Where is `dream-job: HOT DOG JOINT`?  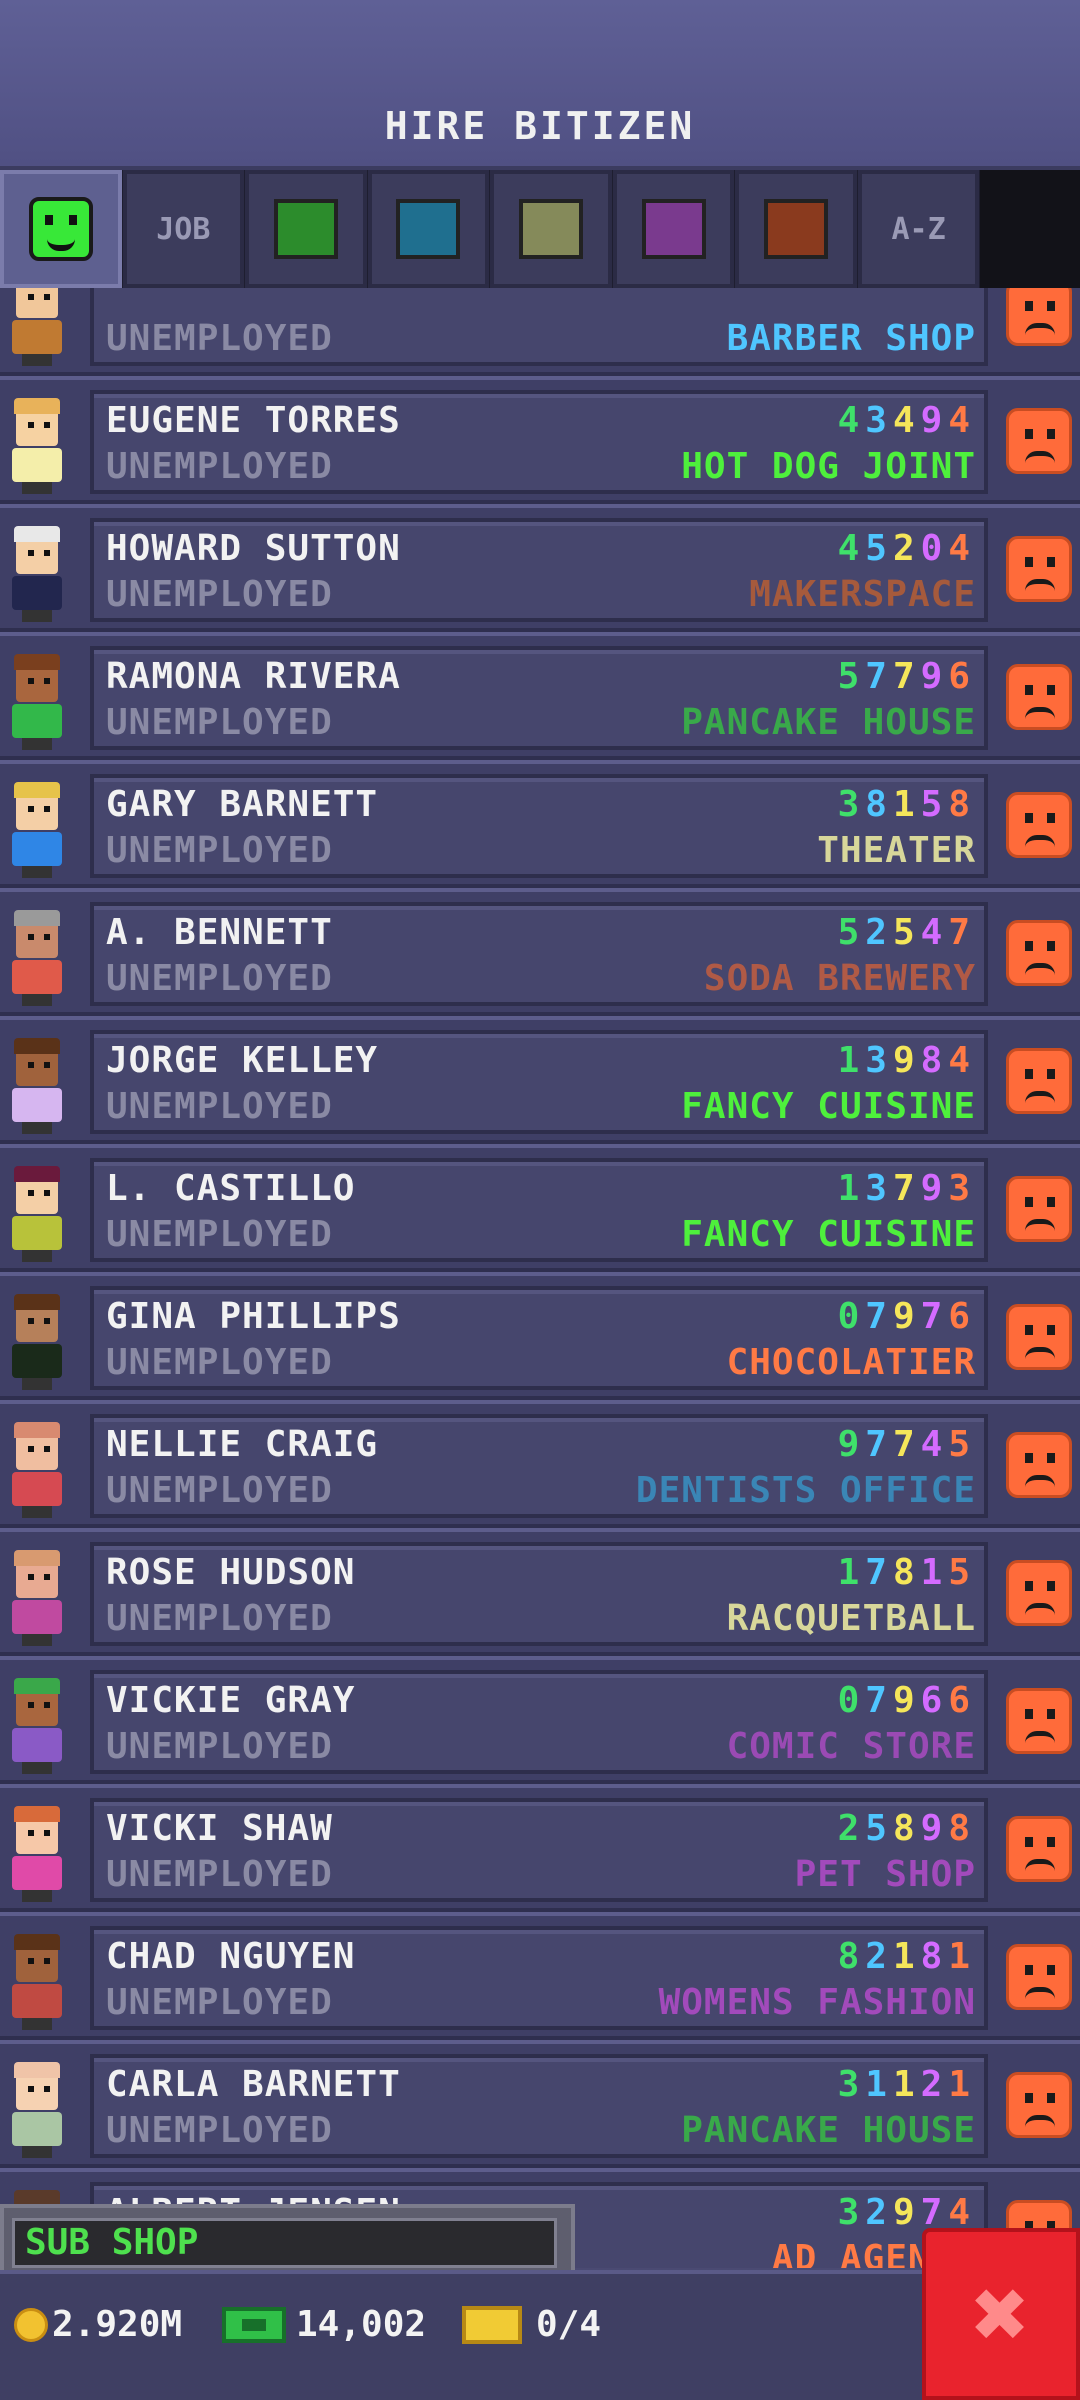 dream-job: HOT DOG JOINT is located at coordinates (828, 466).